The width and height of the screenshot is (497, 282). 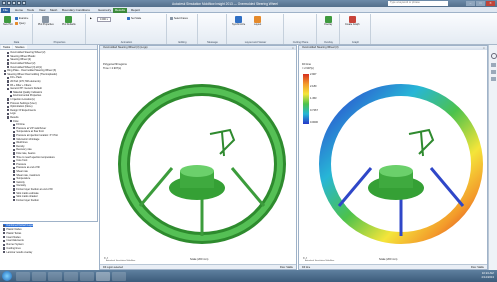 I want to click on set-scale-button: Set Scale, so click(x=134, y=18).